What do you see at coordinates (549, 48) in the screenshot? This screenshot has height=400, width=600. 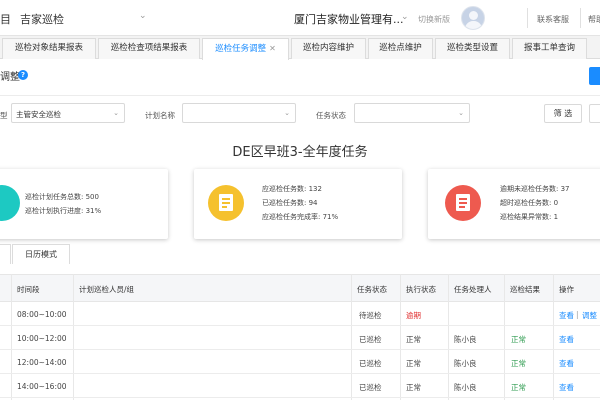 I see `tab-ticket-query: 报事工单查询` at bounding box center [549, 48].